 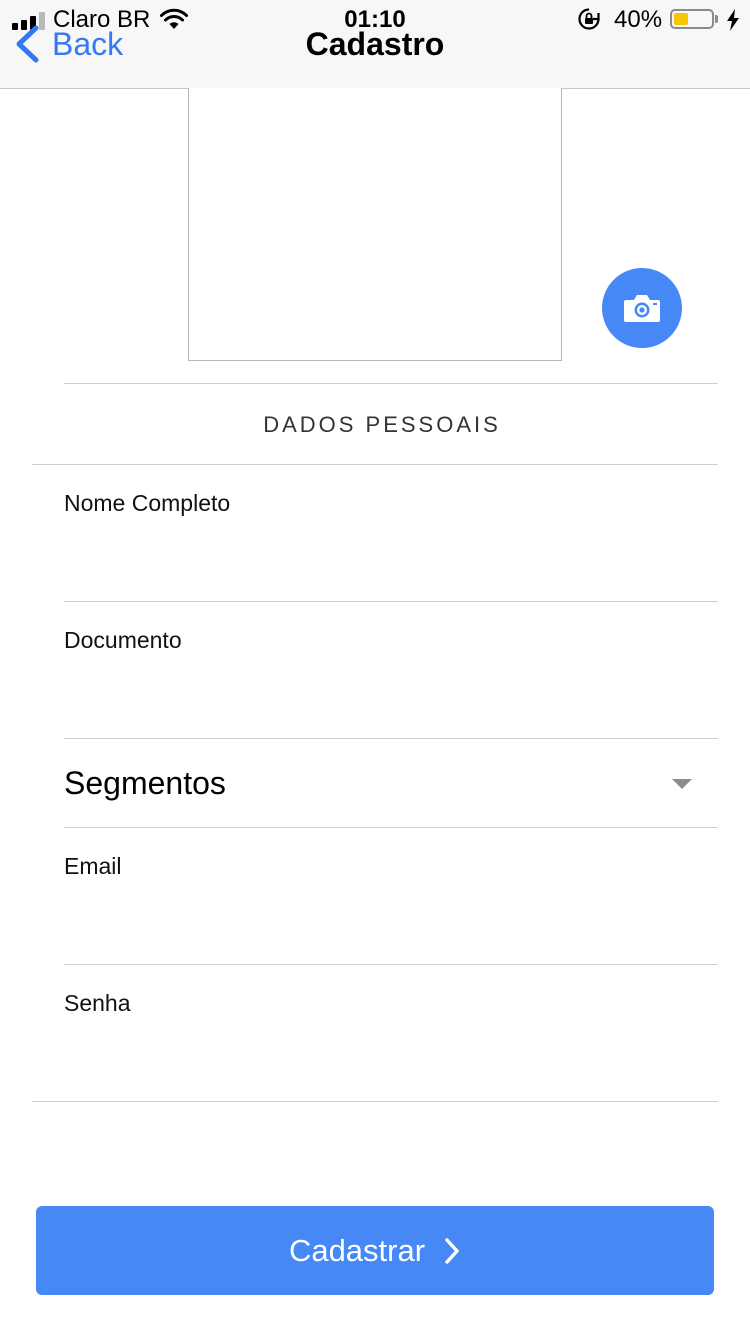 I want to click on document-field: Documento, so click(x=391, y=667).